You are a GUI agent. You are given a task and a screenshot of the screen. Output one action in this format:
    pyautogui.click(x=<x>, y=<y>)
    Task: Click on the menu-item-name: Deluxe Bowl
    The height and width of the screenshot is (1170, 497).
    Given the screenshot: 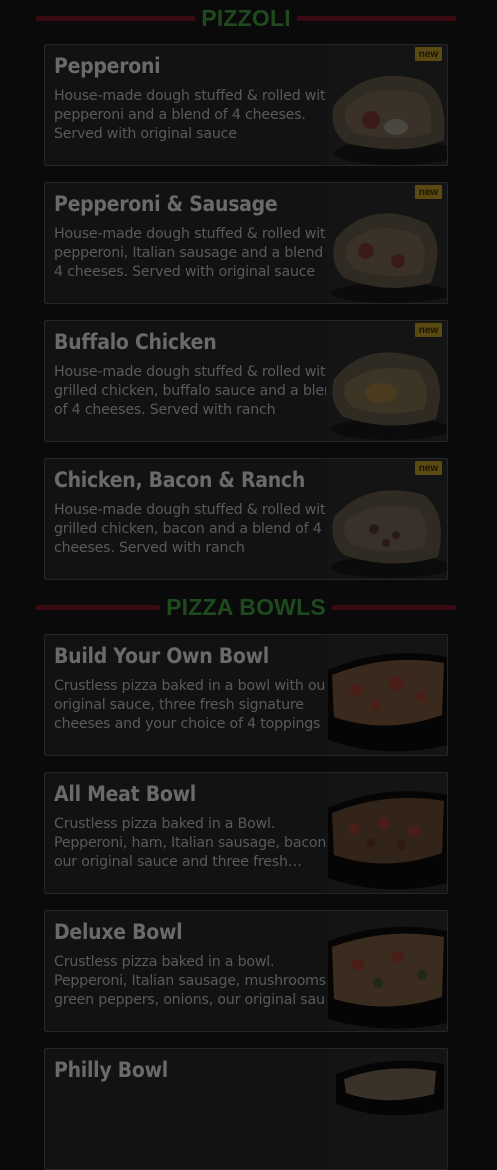 What is the action you would take?
    pyautogui.click(x=118, y=932)
    